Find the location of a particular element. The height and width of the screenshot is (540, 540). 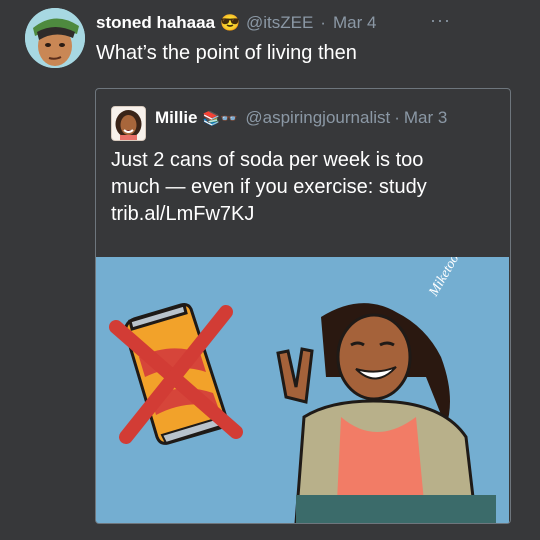

more-options-icon: ··· is located at coordinates (440, 20).